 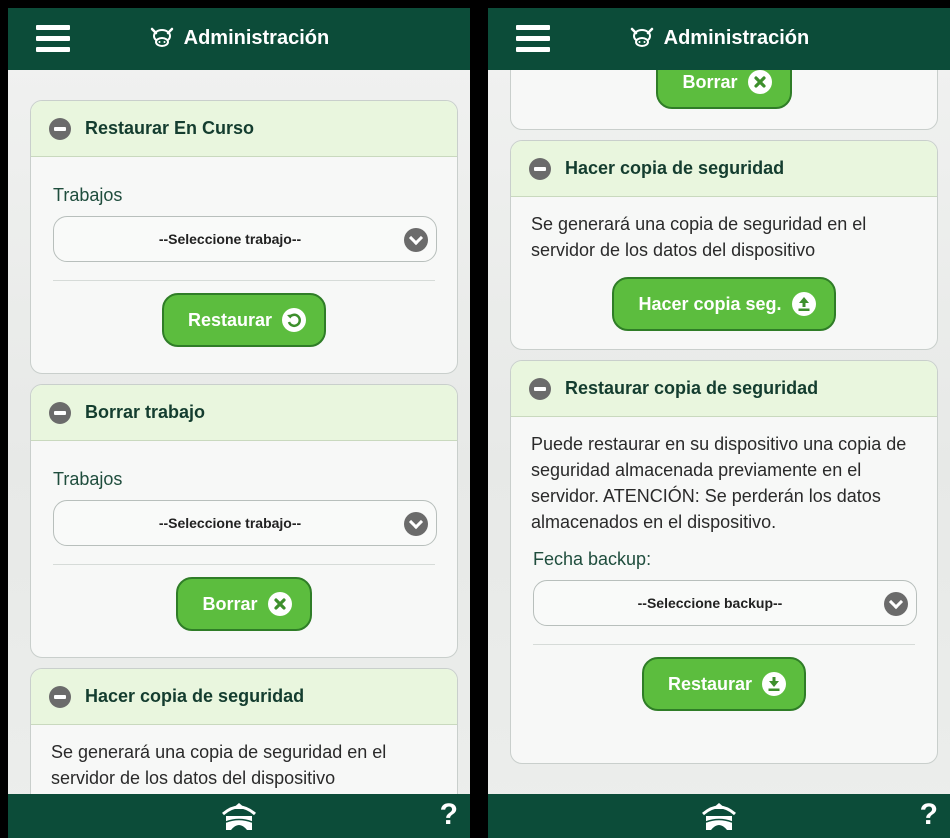 What do you see at coordinates (803, 304) in the screenshot?
I see `upload-icon` at bounding box center [803, 304].